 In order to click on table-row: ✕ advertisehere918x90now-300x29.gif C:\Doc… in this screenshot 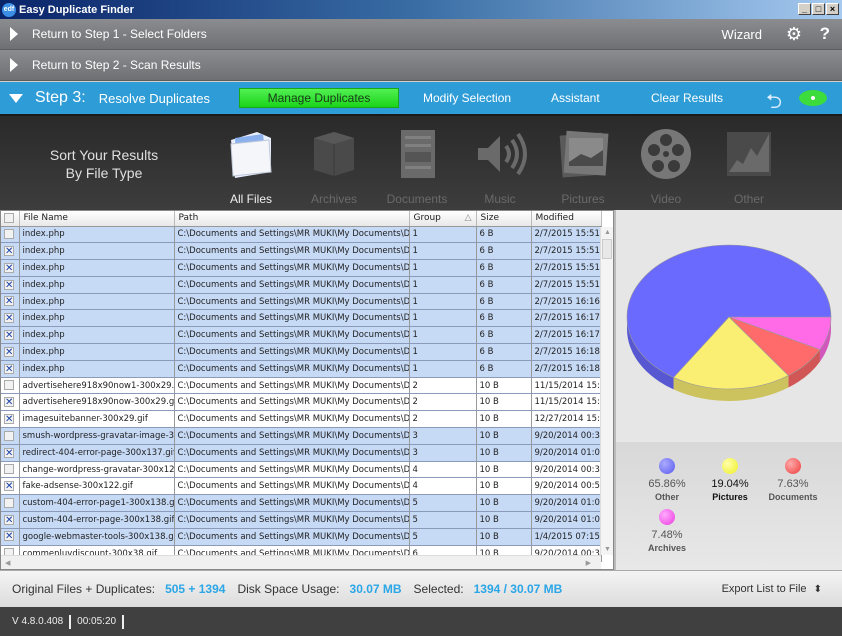, I will do `click(301, 402)`.